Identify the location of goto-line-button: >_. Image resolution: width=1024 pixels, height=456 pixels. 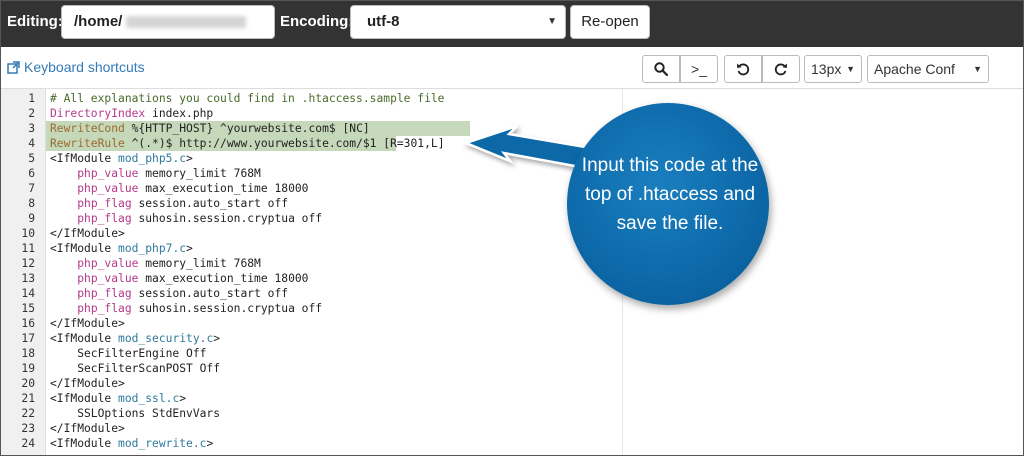
(699, 69).